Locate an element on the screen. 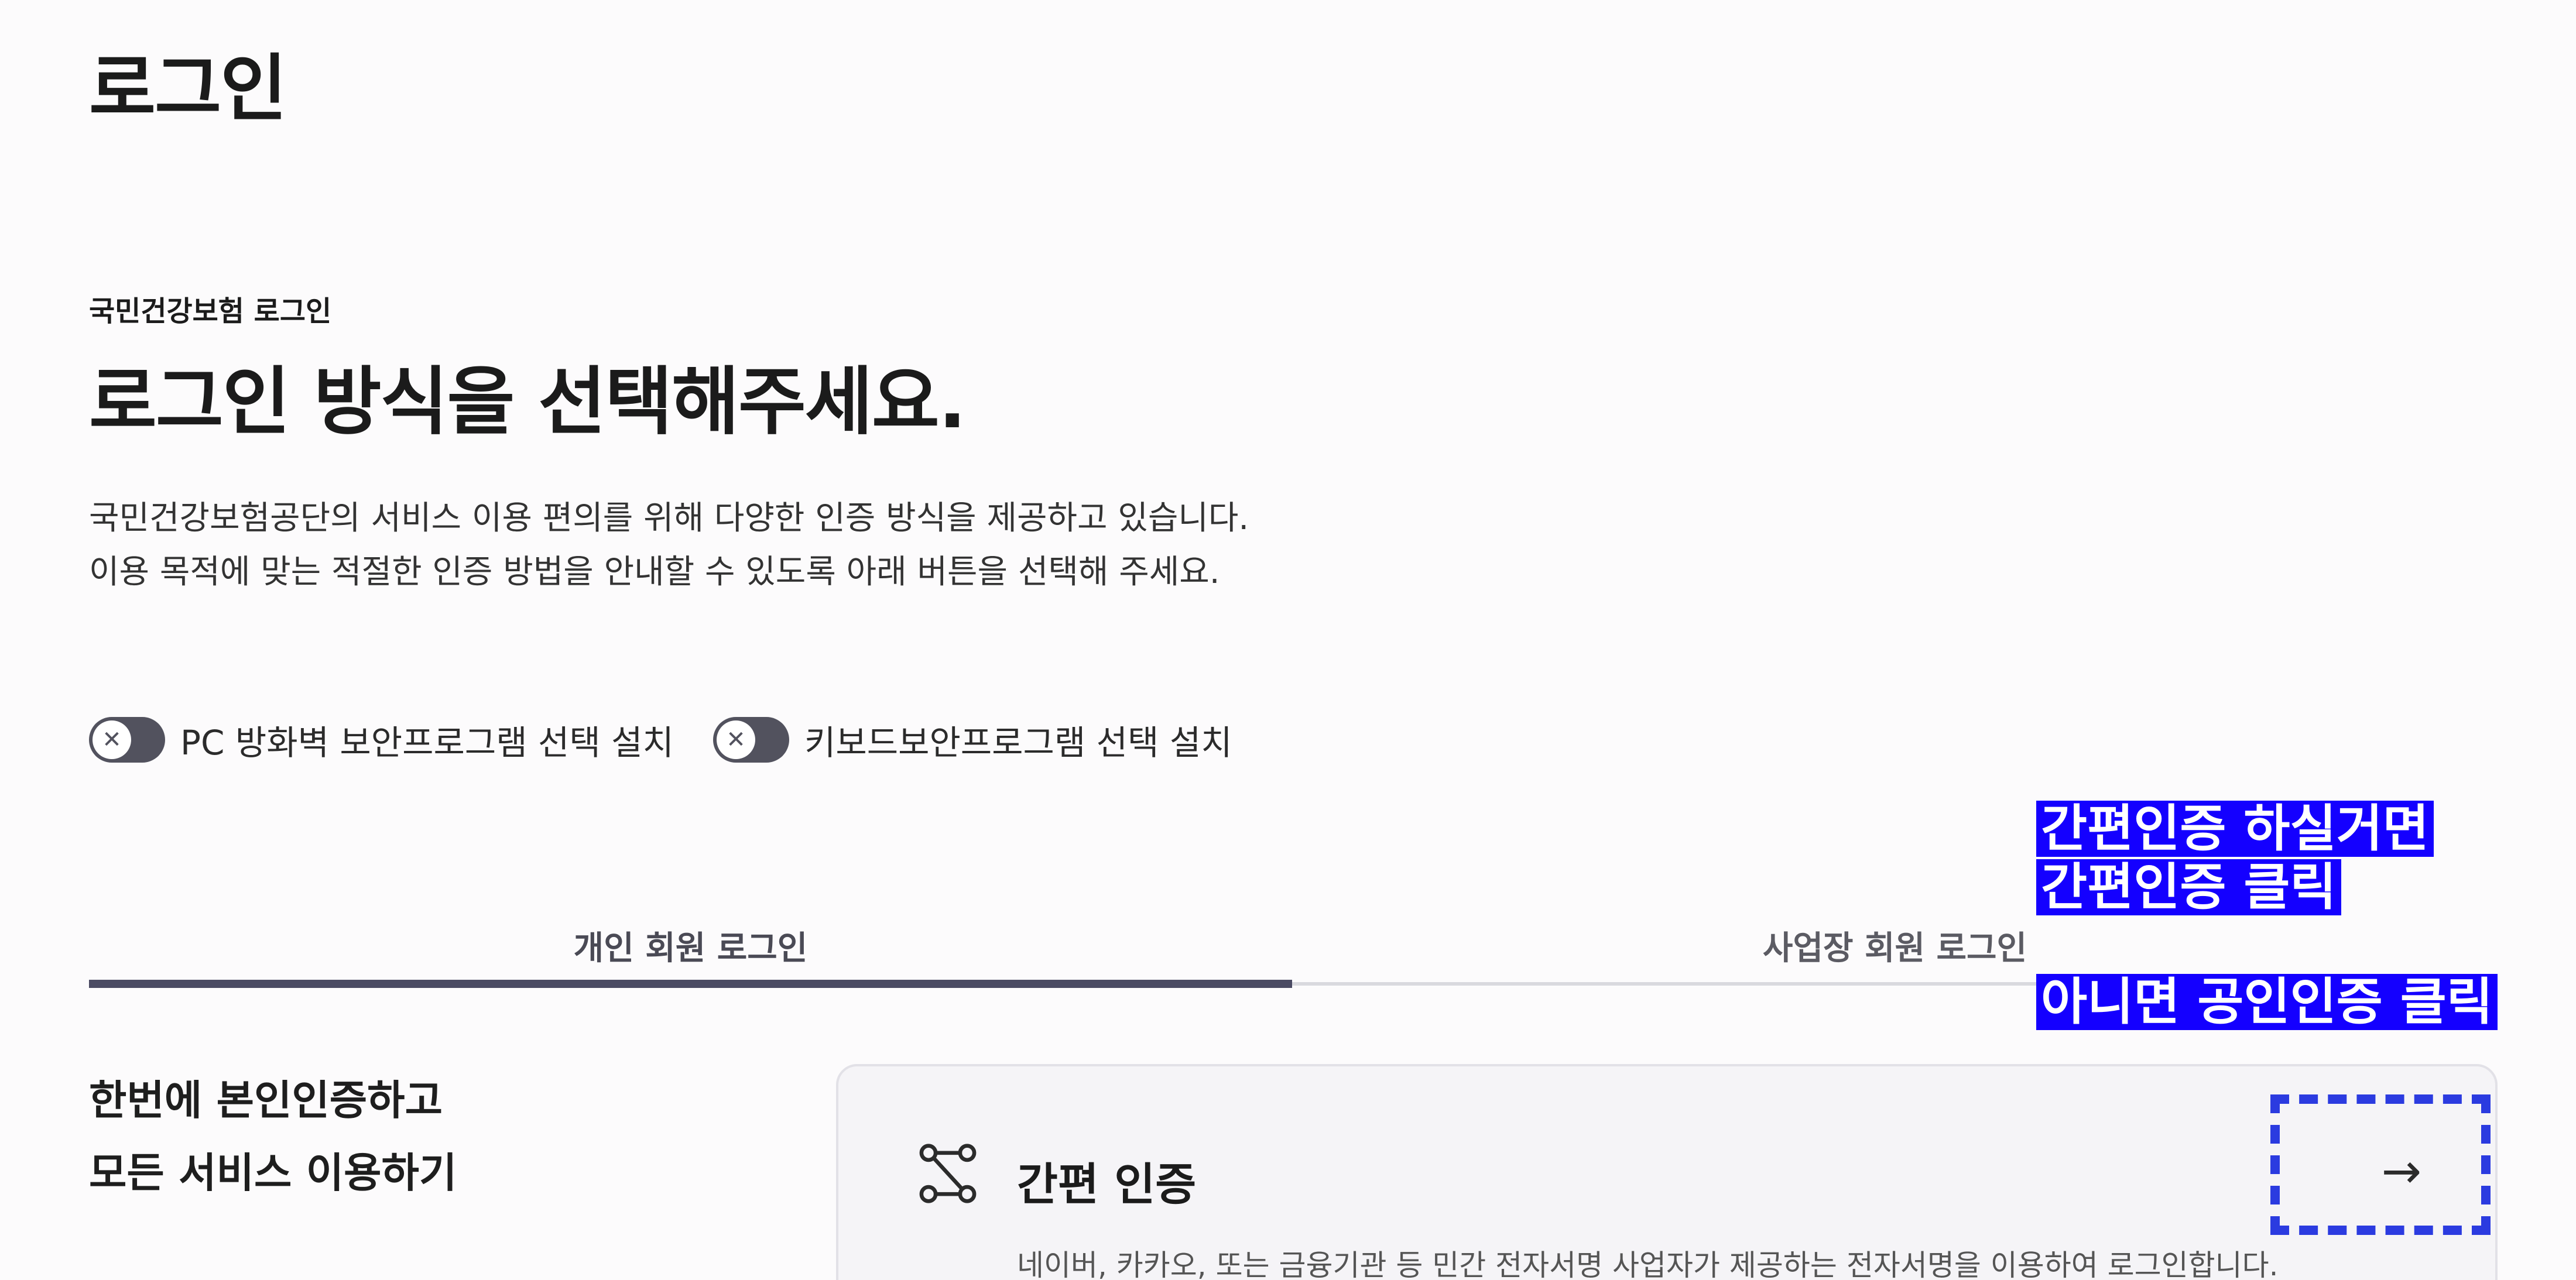 This screenshot has height=1280, width=2576. keyboard-security-toggle: ✕ is located at coordinates (751, 740).